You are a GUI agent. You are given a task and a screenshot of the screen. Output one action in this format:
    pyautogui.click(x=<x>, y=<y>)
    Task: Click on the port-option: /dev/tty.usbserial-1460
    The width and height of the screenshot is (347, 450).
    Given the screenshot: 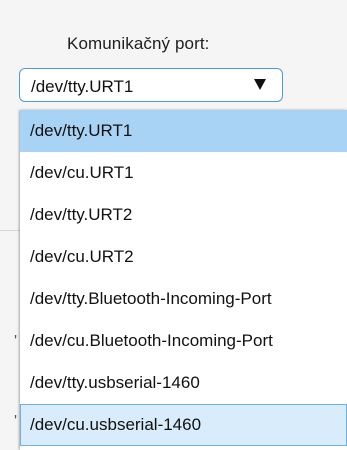 What is the action you would take?
    pyautogui.click(x=183, y=383)
    